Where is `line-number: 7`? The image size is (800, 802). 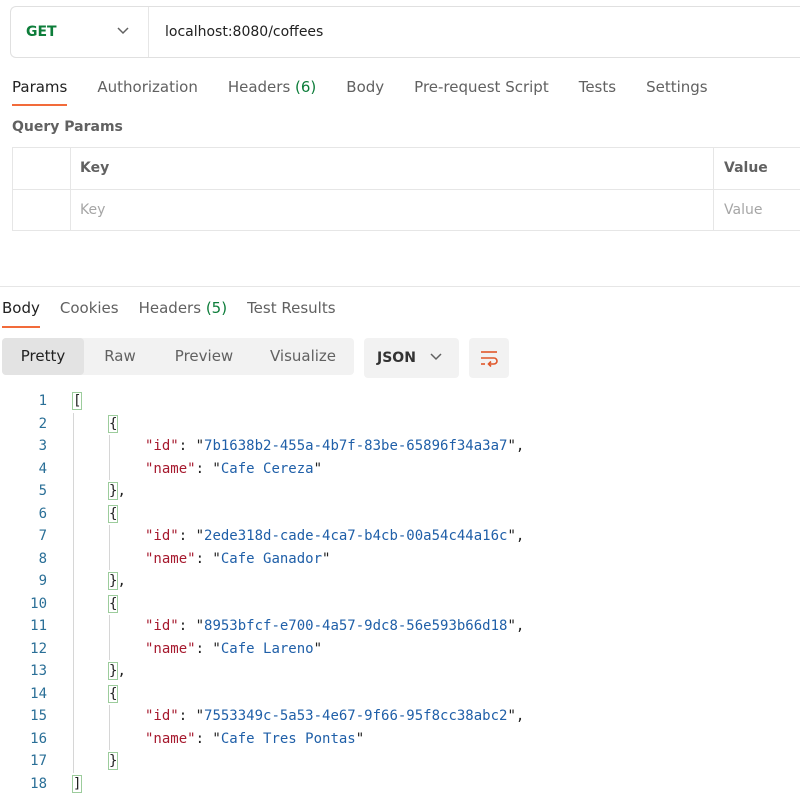
line-number: 7 is located at coordinates (42, 536).